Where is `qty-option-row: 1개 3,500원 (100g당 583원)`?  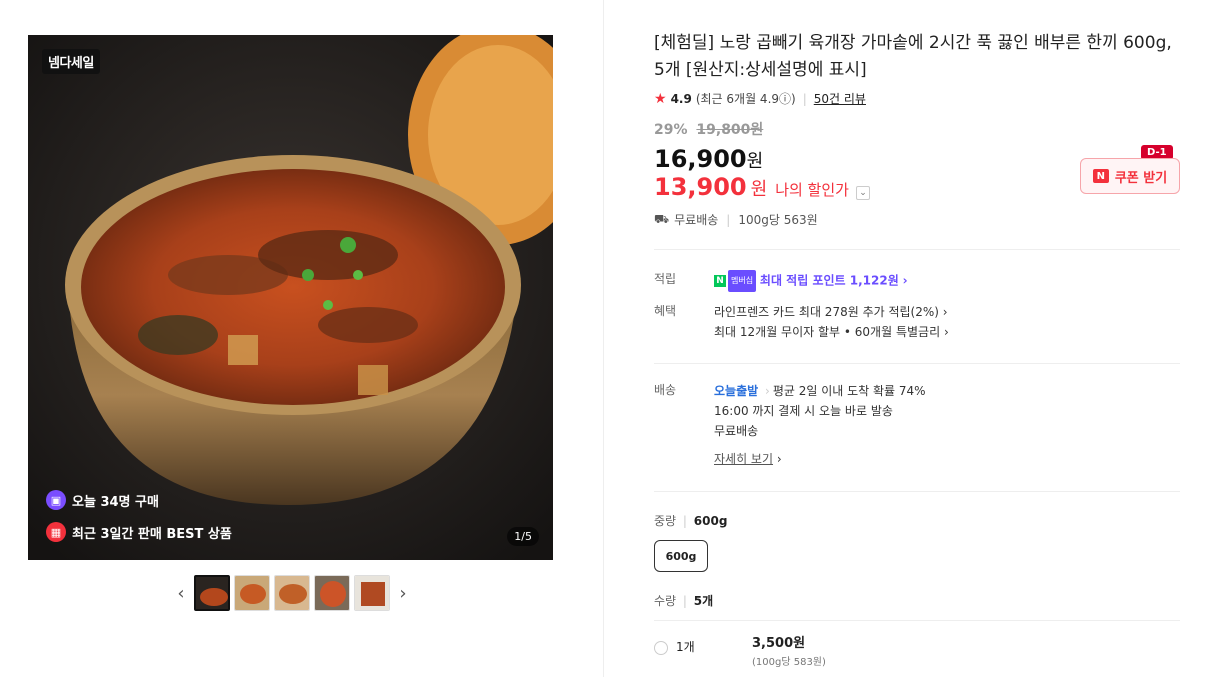 qty-option-row: 1개 3,500원 (100g당 583원) is located at coordinates (917, 650).